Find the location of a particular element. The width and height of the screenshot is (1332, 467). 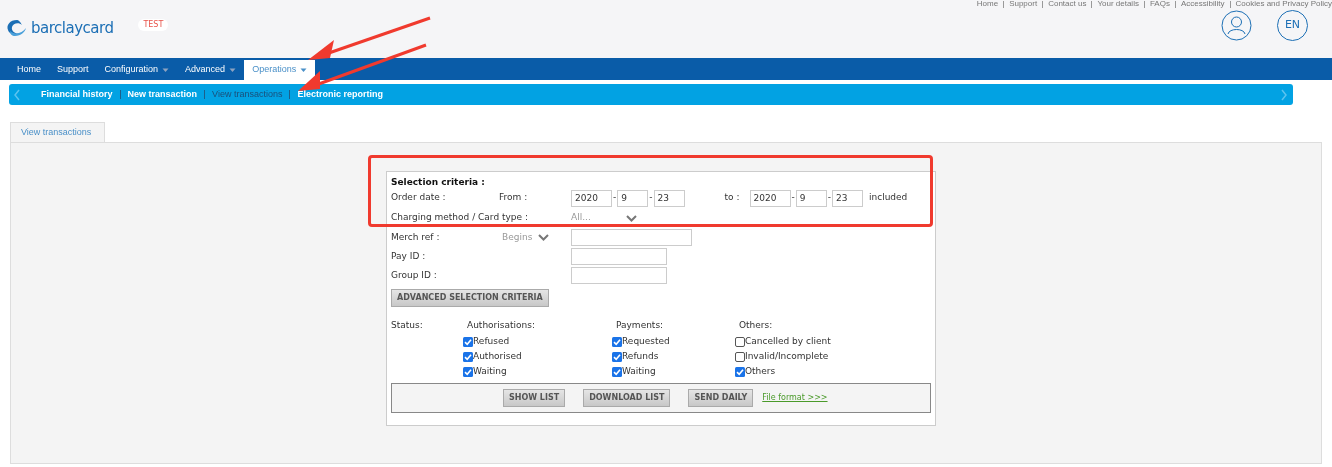

test-badge: TEST is located at coordinates (153, 25).